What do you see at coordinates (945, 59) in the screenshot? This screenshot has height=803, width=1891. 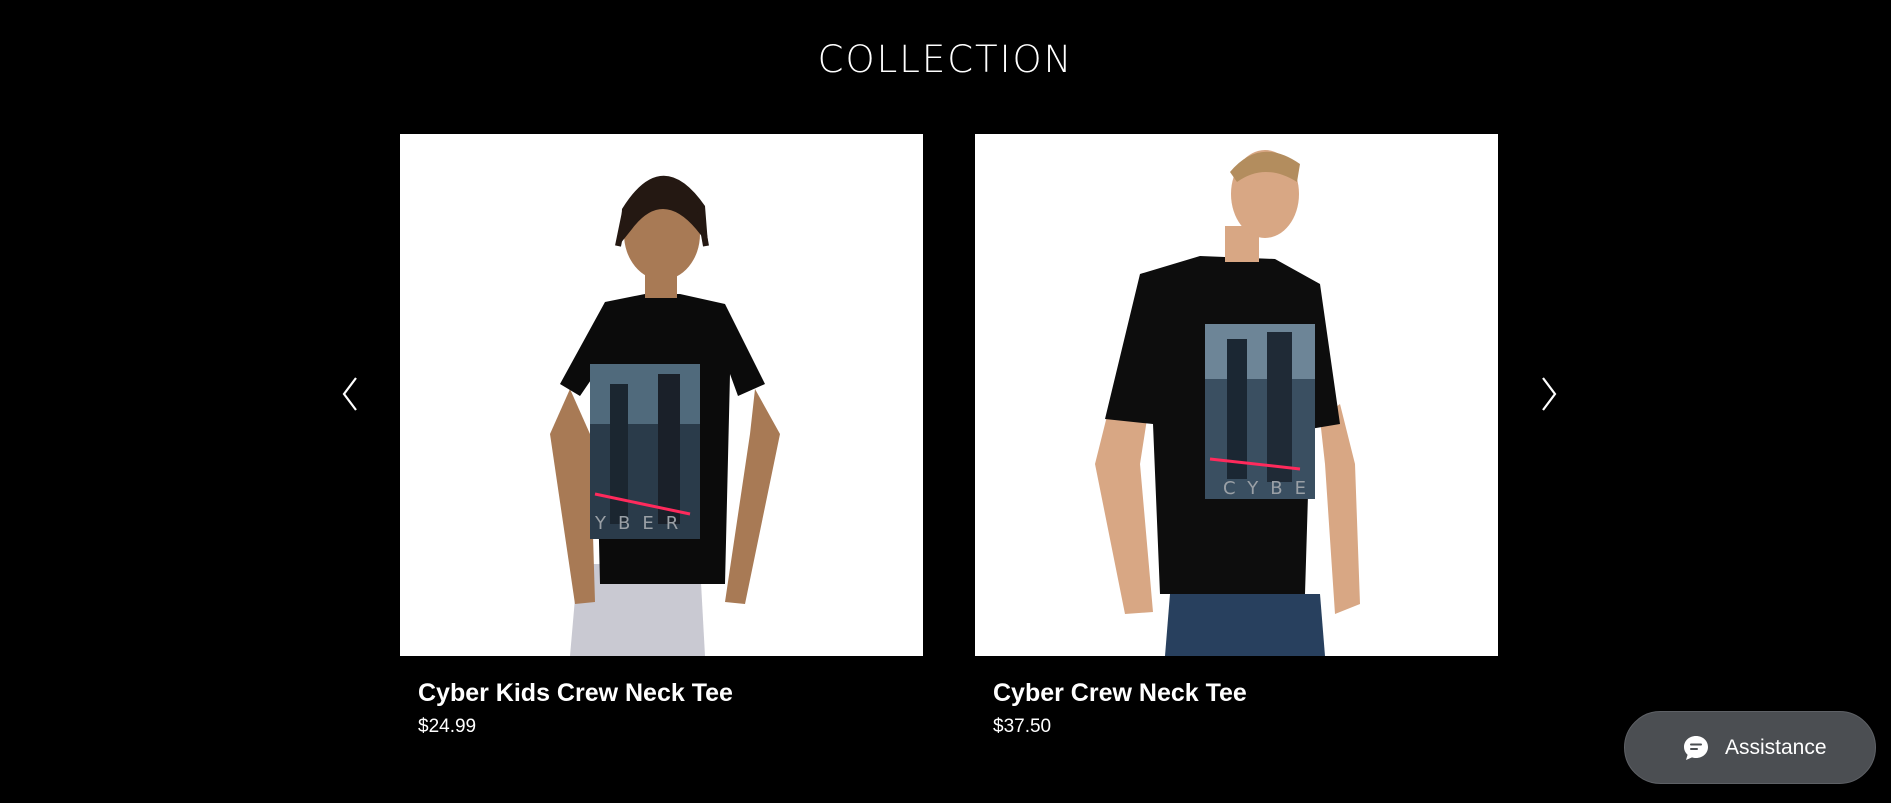 I see `section-title: COLLECTION` at bounding box center [945, 59].